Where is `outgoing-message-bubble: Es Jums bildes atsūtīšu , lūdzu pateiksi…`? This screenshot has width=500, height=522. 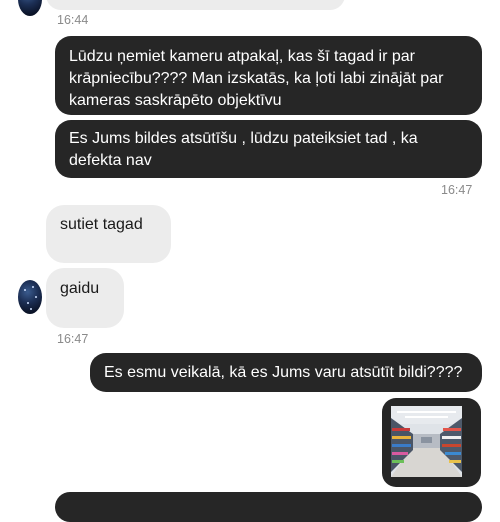 outgoing-message-bubble: Es Jums bildes atsūtīšu , lūdzu pateiksi… is located at coordinates (268, 149).